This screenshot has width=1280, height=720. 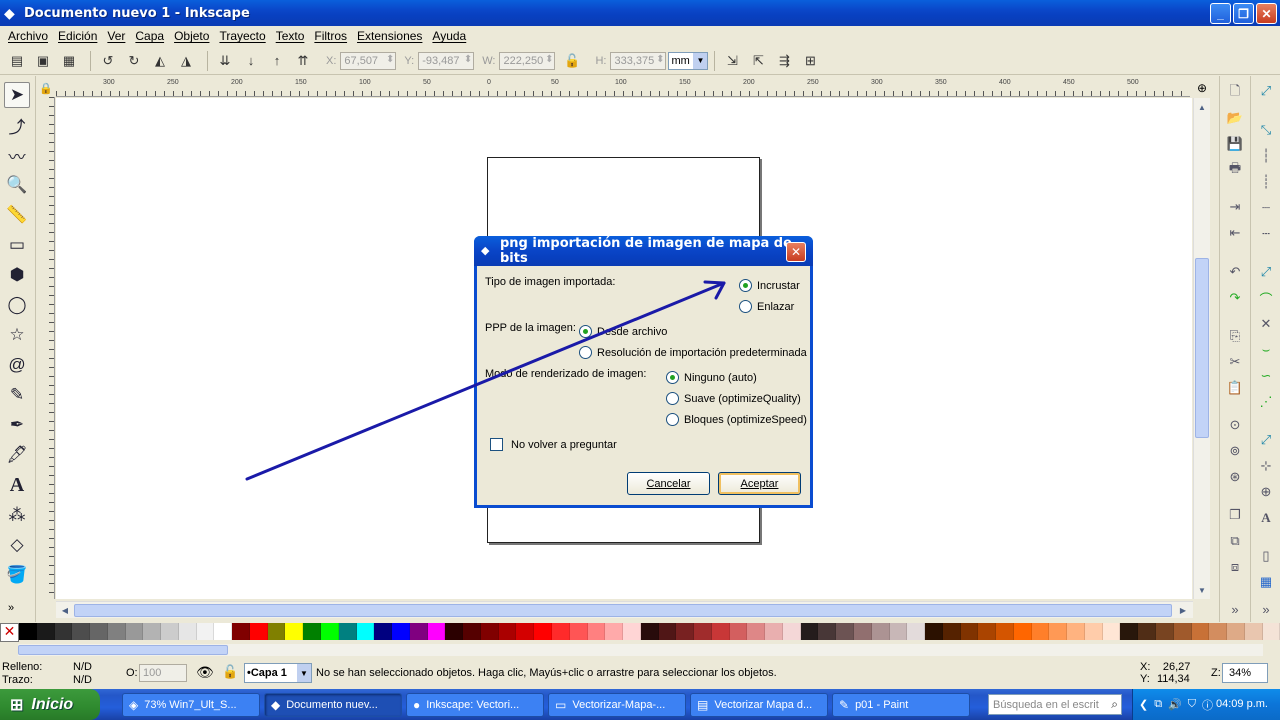 I want to click on zoom-page-icon: ⊛, so click(x=1235, y=477).